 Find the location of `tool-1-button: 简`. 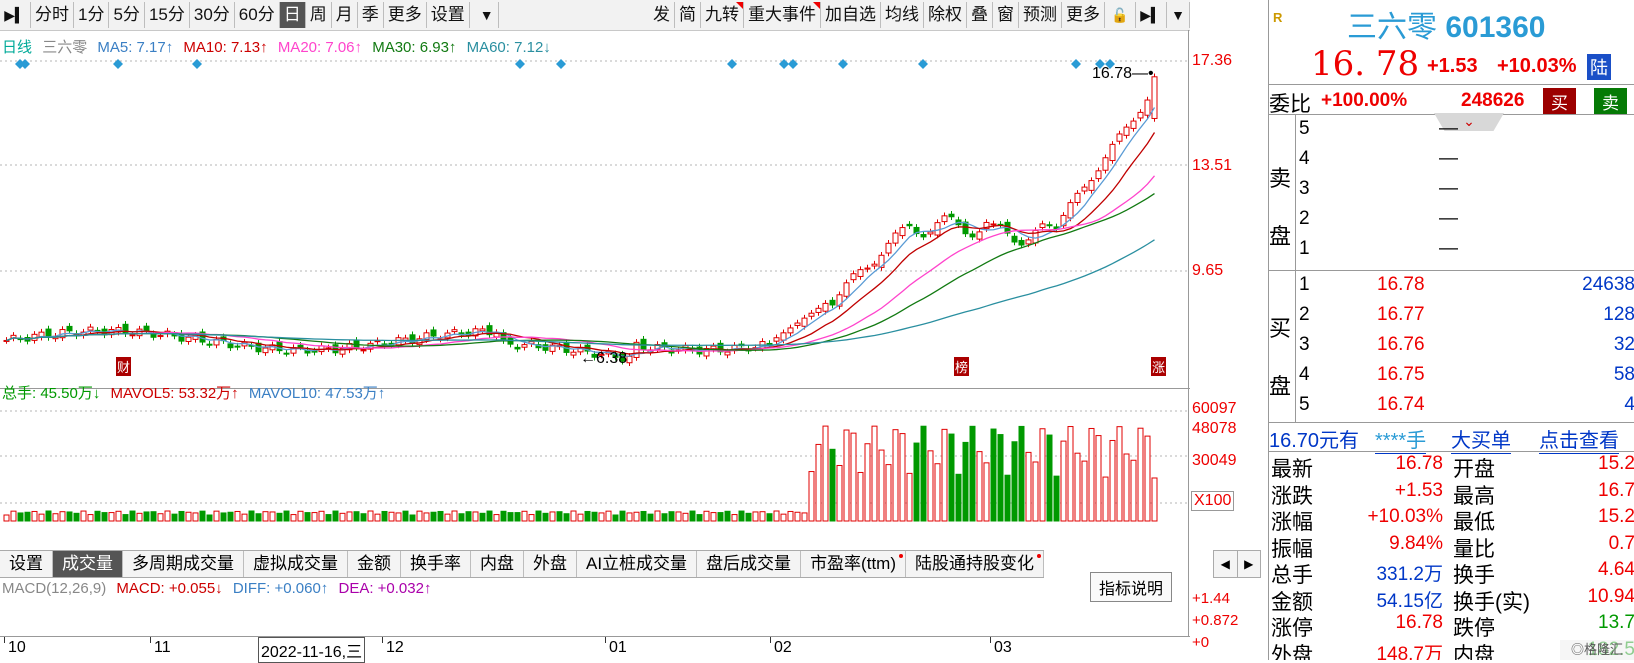

tool-1-button: 简 is located at coordinates (688, 15).